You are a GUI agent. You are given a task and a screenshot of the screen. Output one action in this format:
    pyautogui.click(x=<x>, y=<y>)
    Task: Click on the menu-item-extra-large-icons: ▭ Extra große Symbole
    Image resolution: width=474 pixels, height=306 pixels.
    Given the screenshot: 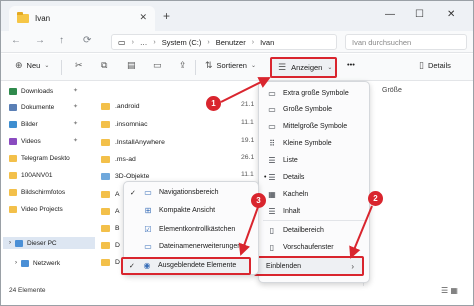 What is the action you would take?
    pyautogui.click(x=317, y=93)
    